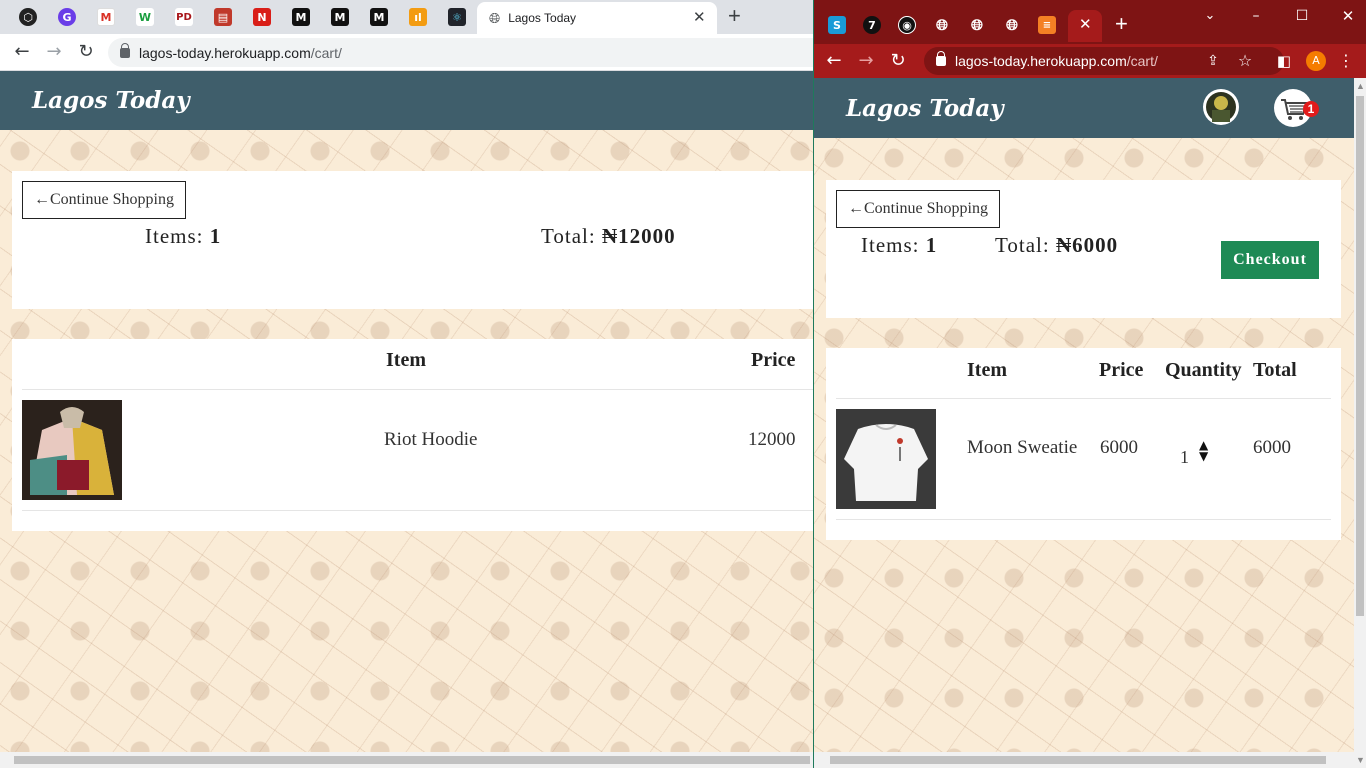  What do you see at coordinates (1056, 245) in the screenshot?
I see `cart-total: Total: ₦6000` at bounding box center [1056, 245].